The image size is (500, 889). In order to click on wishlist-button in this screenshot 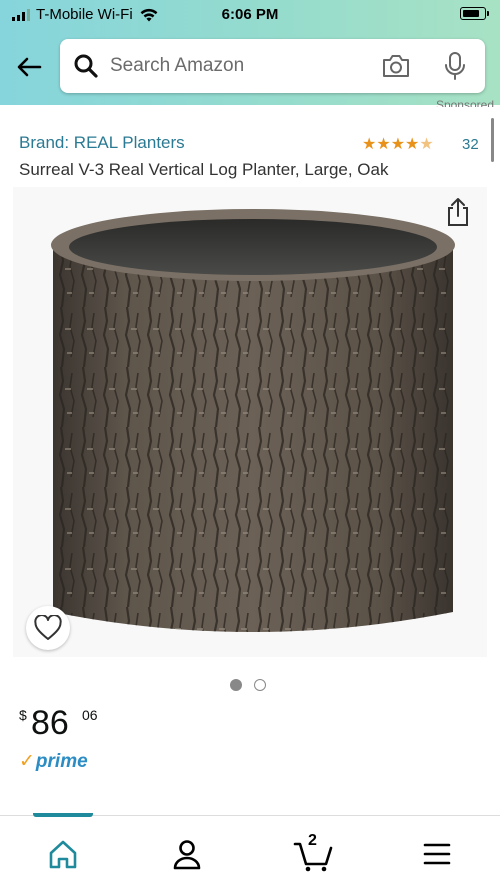, I will do `click(48, 628)`.